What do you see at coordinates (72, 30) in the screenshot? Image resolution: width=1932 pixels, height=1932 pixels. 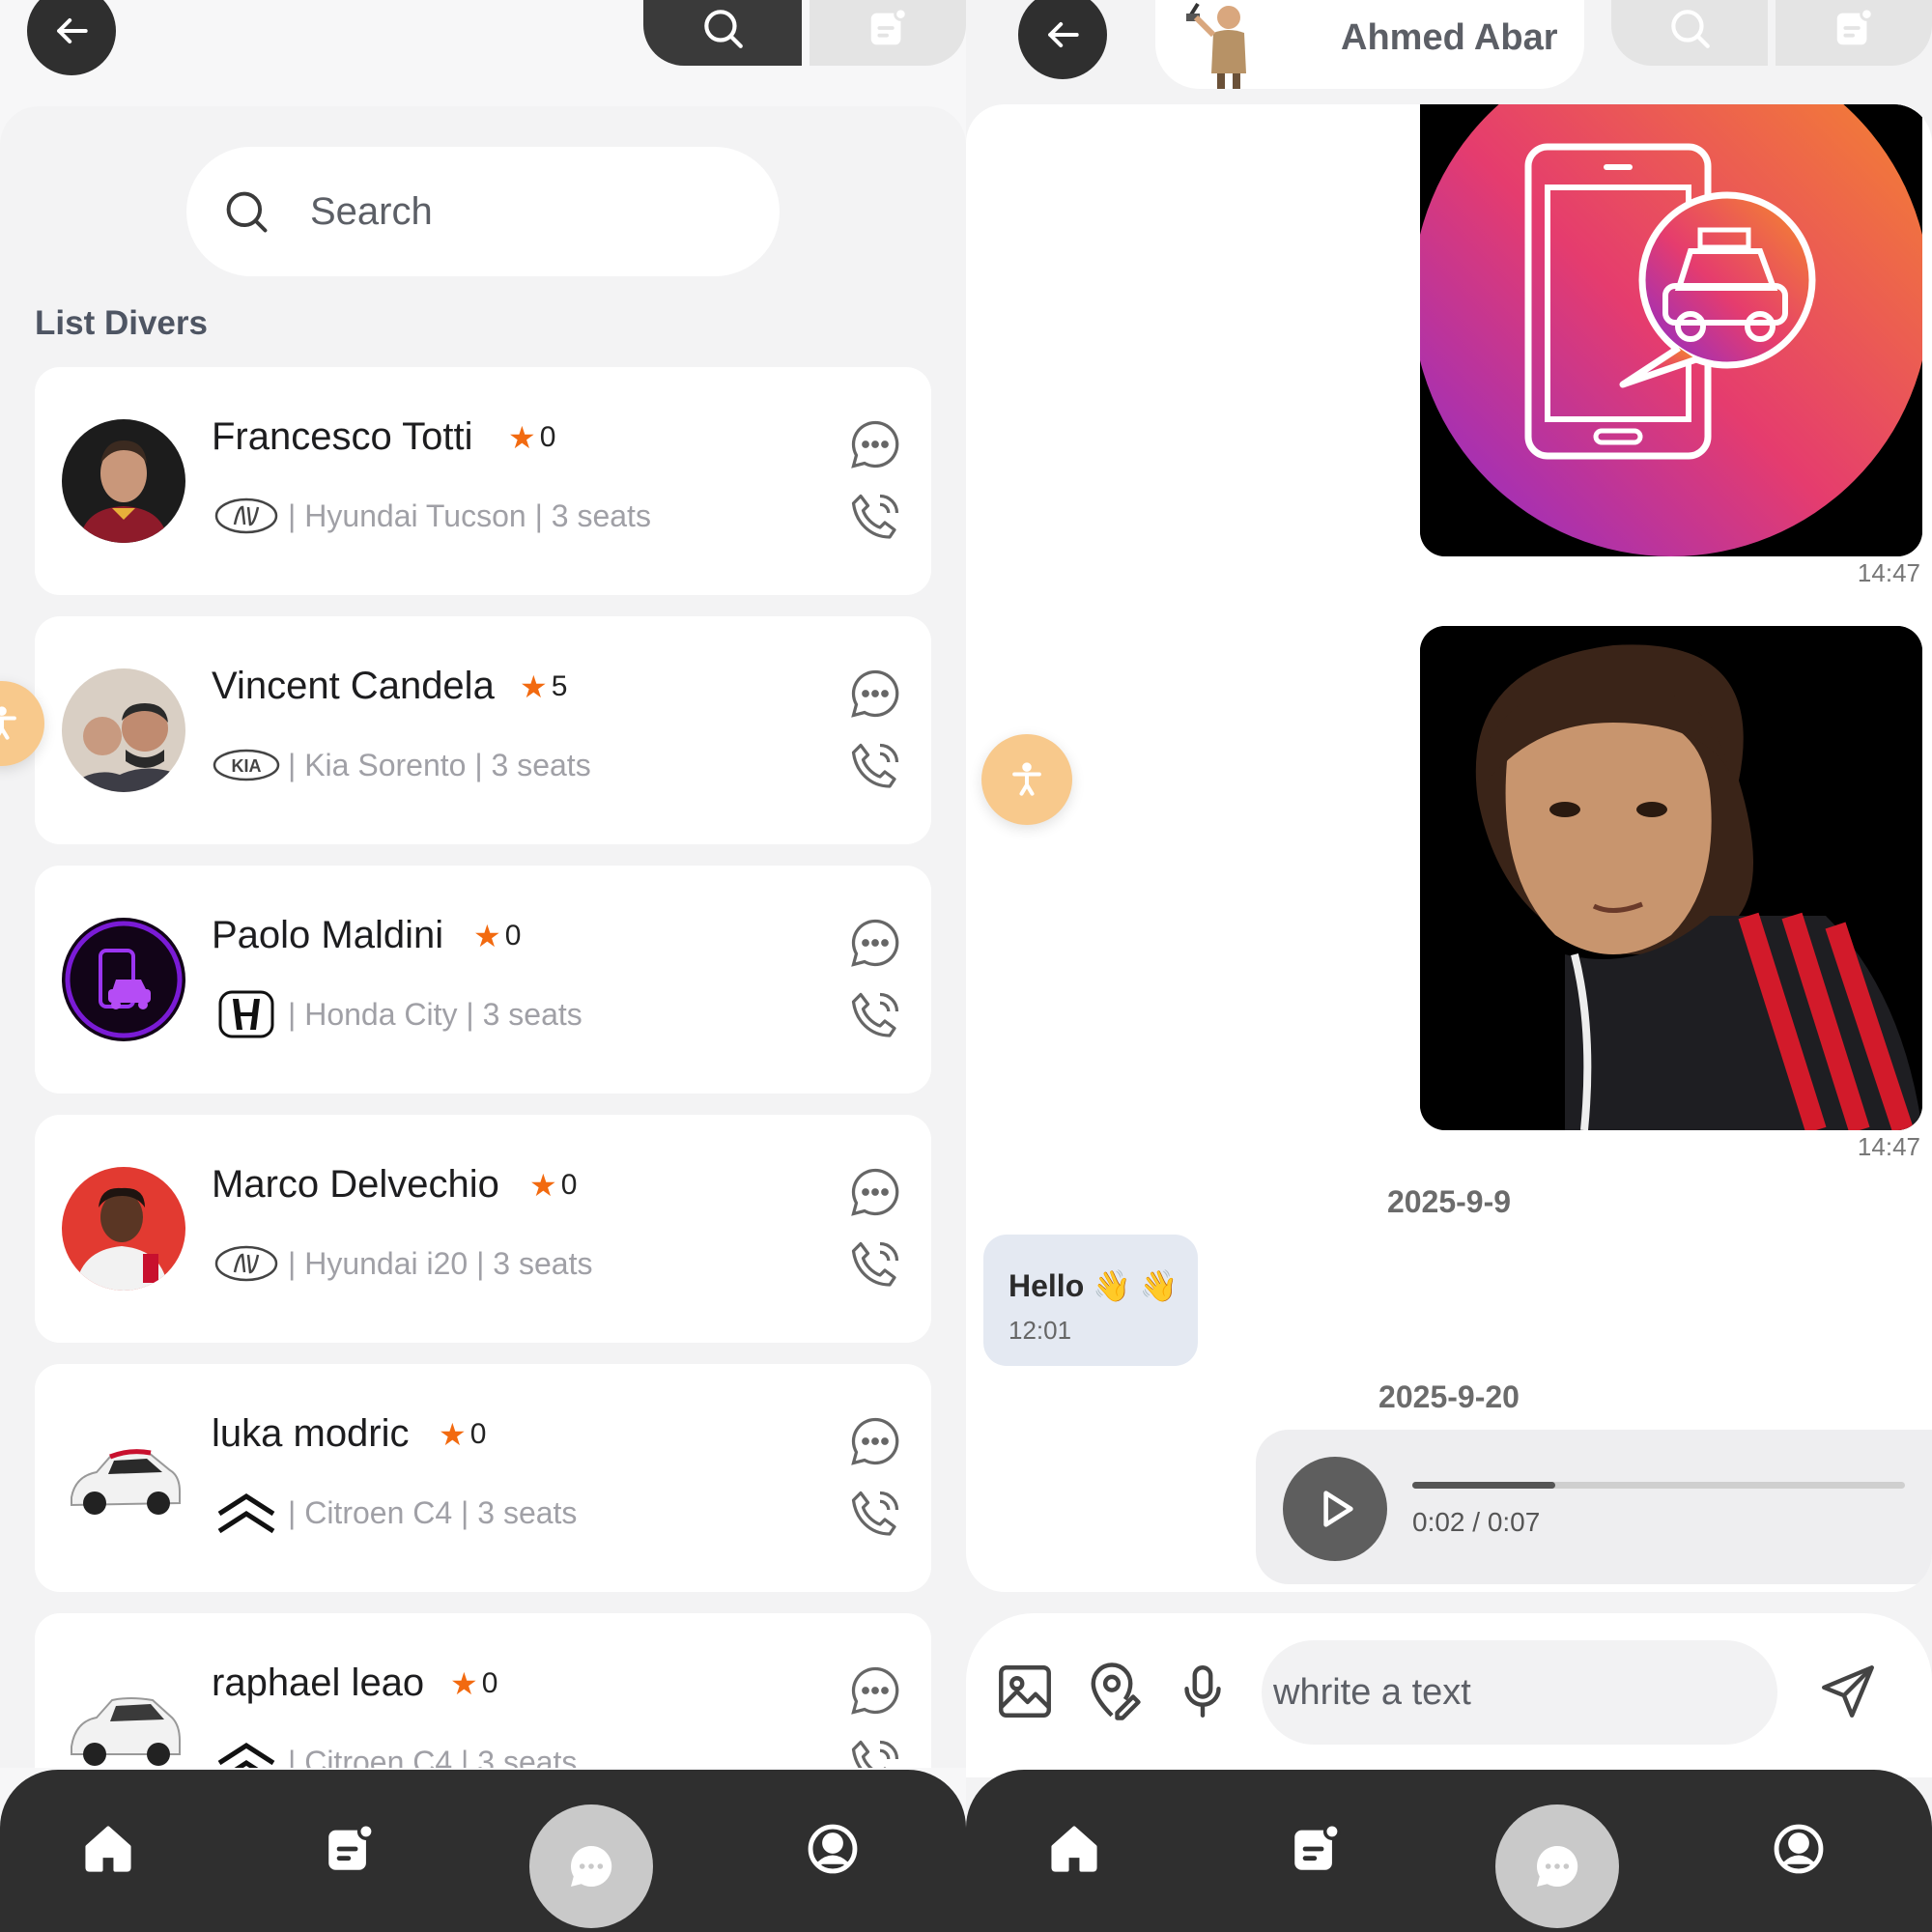 I see `back-arrow-icon` at bounding box center [72, 30].